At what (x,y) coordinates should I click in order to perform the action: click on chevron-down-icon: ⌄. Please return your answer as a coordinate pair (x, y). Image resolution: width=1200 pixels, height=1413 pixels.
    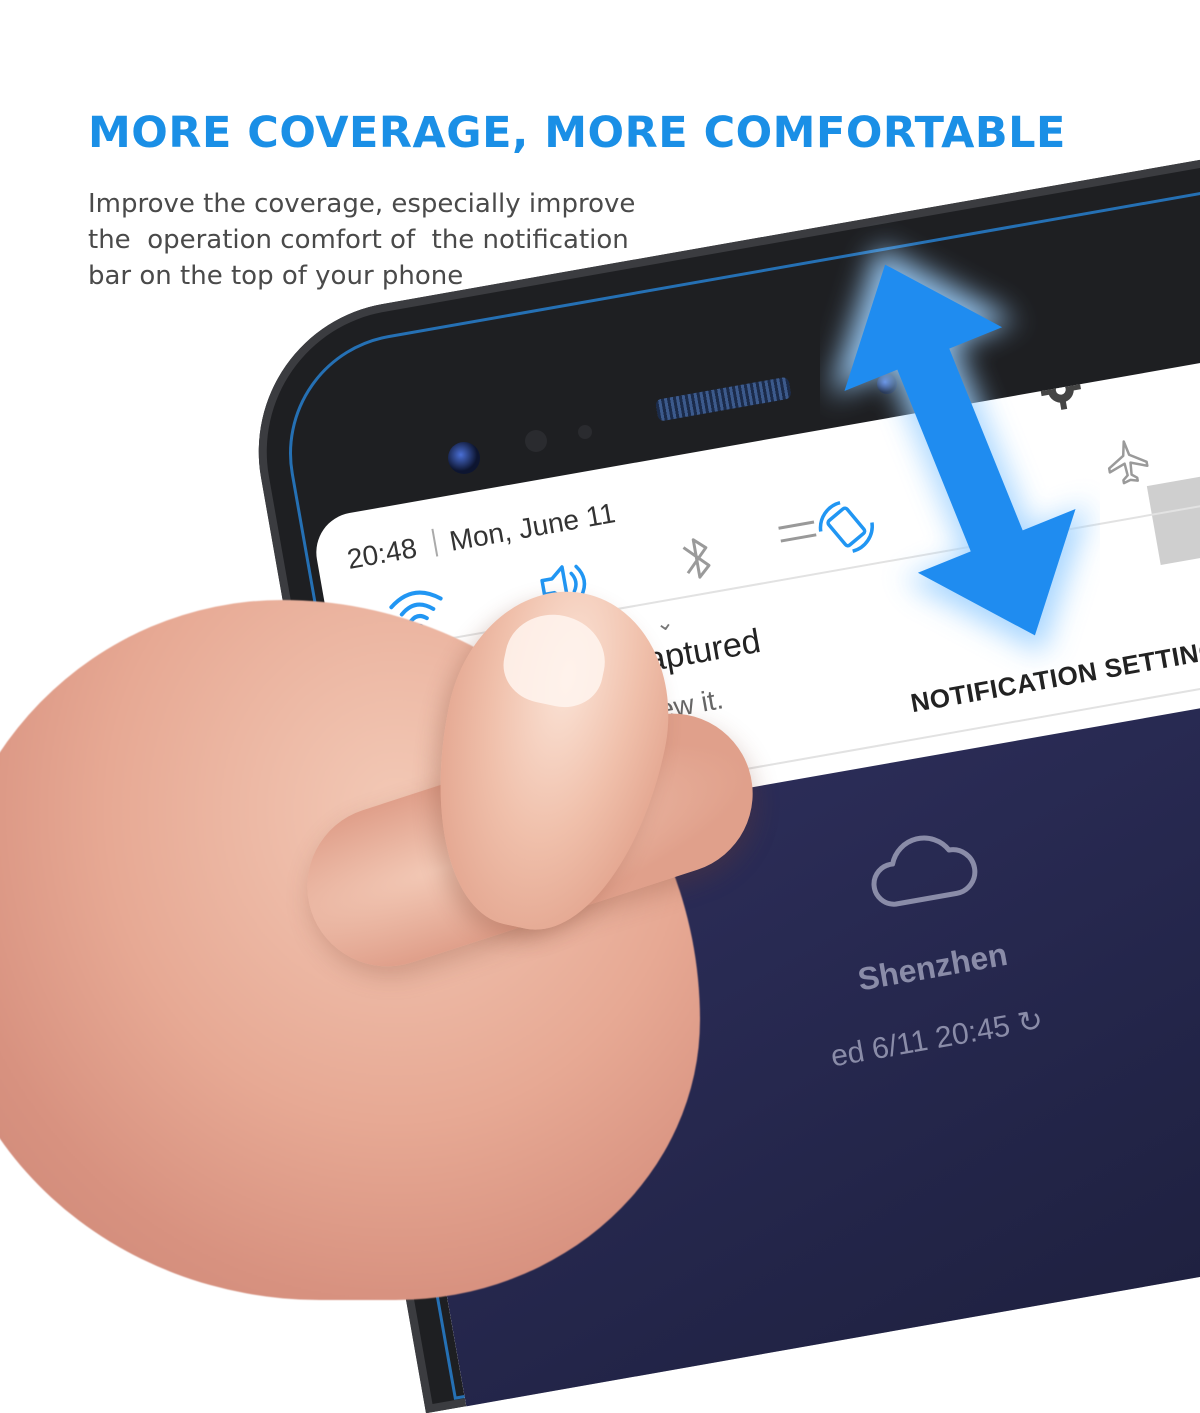
    Looking at the image, I should click on (664, 623).